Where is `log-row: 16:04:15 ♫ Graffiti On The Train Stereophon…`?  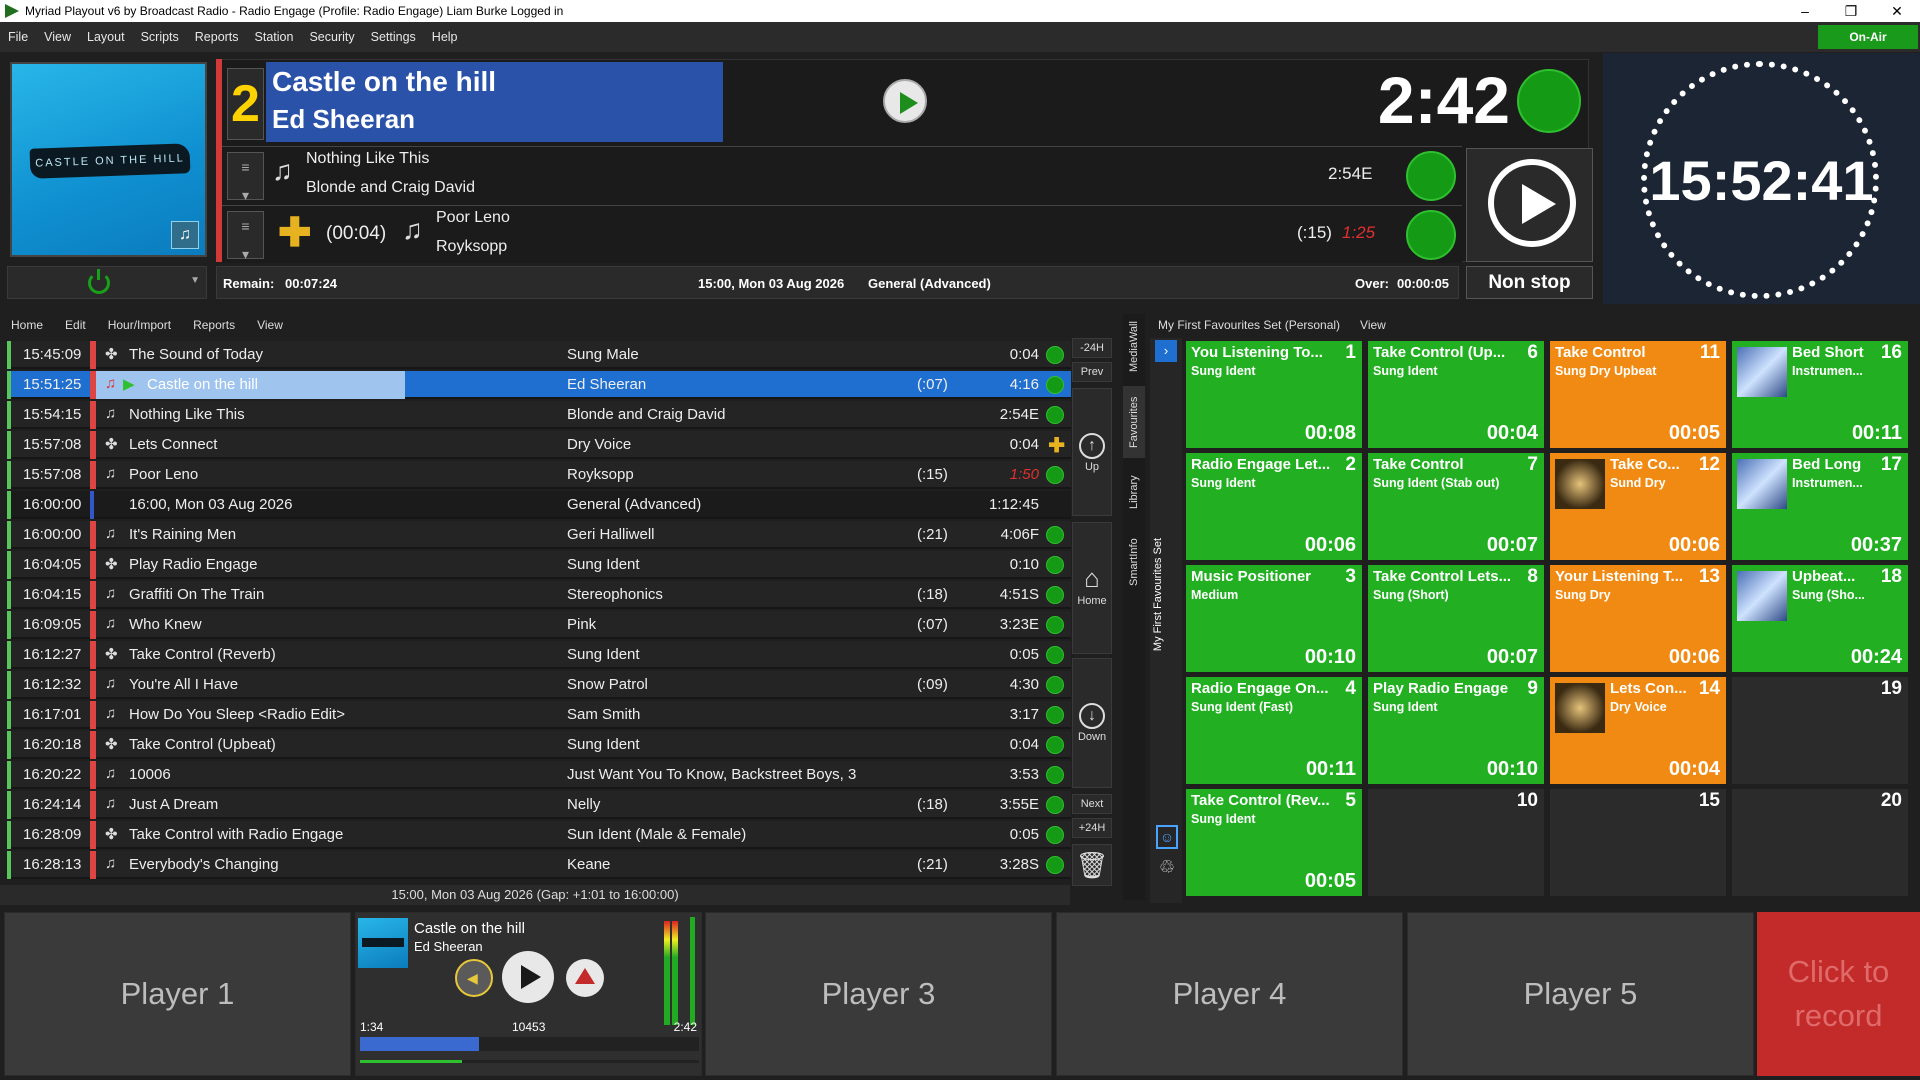 log-row: 16:04:15 ♫ Graffiti On The Train Stereophon… is located at coordinates (539, 595).